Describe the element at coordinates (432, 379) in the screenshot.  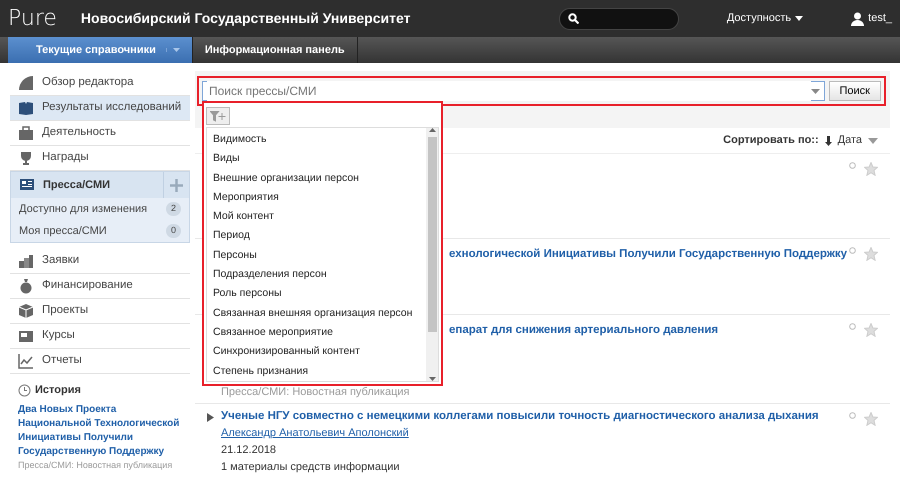
I see `scroll-down-icon` at that location.